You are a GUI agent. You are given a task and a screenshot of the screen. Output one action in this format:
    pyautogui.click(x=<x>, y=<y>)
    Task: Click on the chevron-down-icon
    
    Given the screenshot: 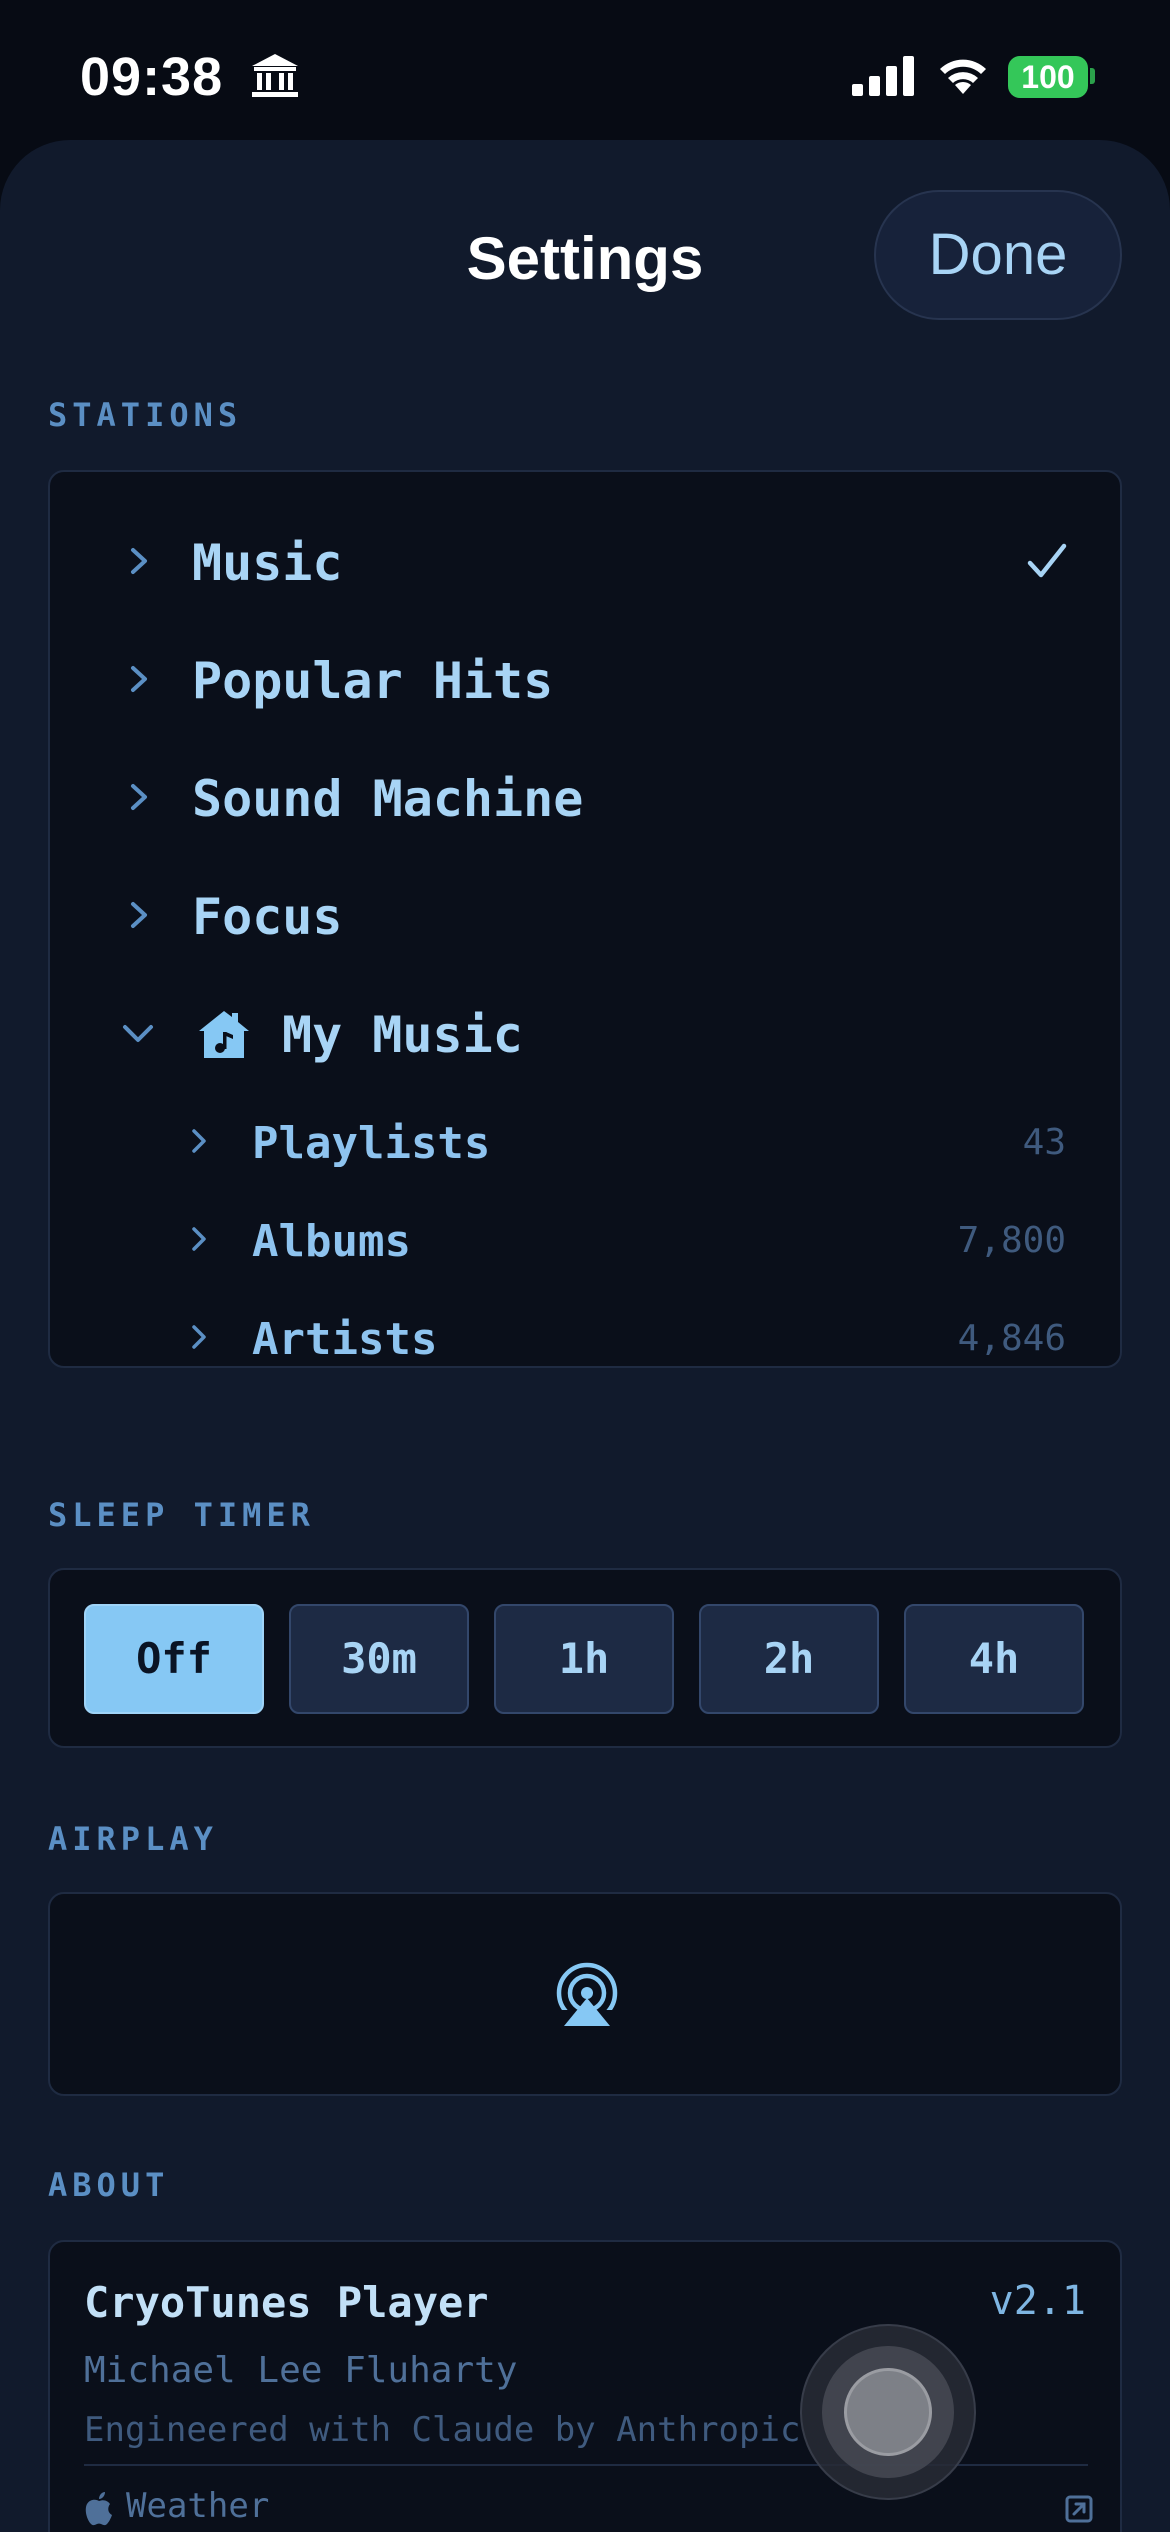 What is the action you would take?
    pyautogui.click(x=138, y=1033)
    